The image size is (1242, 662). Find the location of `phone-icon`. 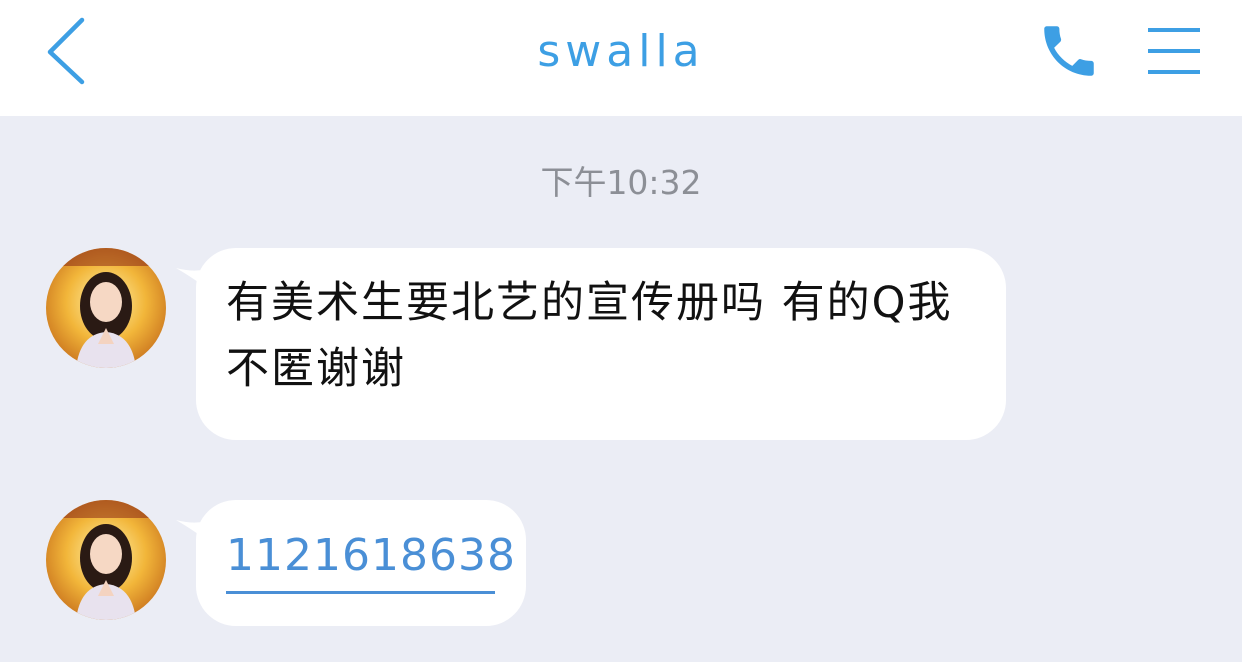

phone-icon is located at coordinates (1069, 51).